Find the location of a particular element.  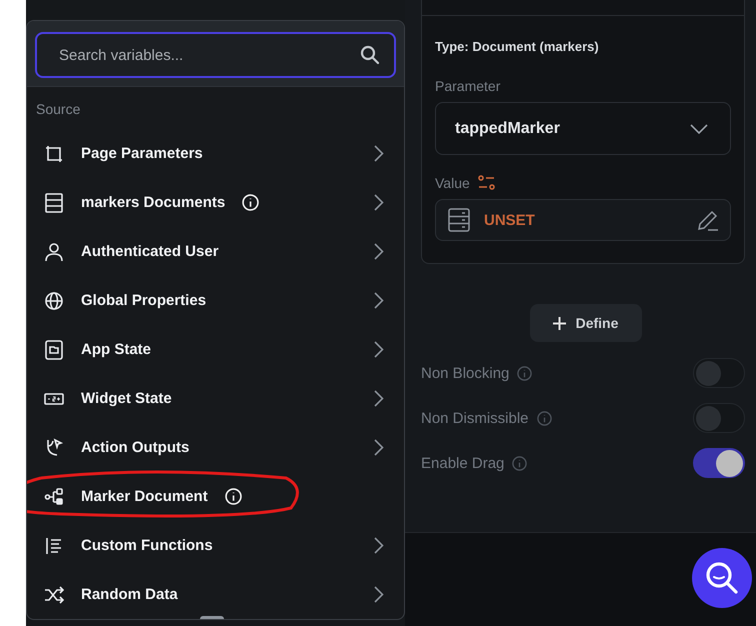

menu-item-label: Widget State is located at coordinates (126, 398).